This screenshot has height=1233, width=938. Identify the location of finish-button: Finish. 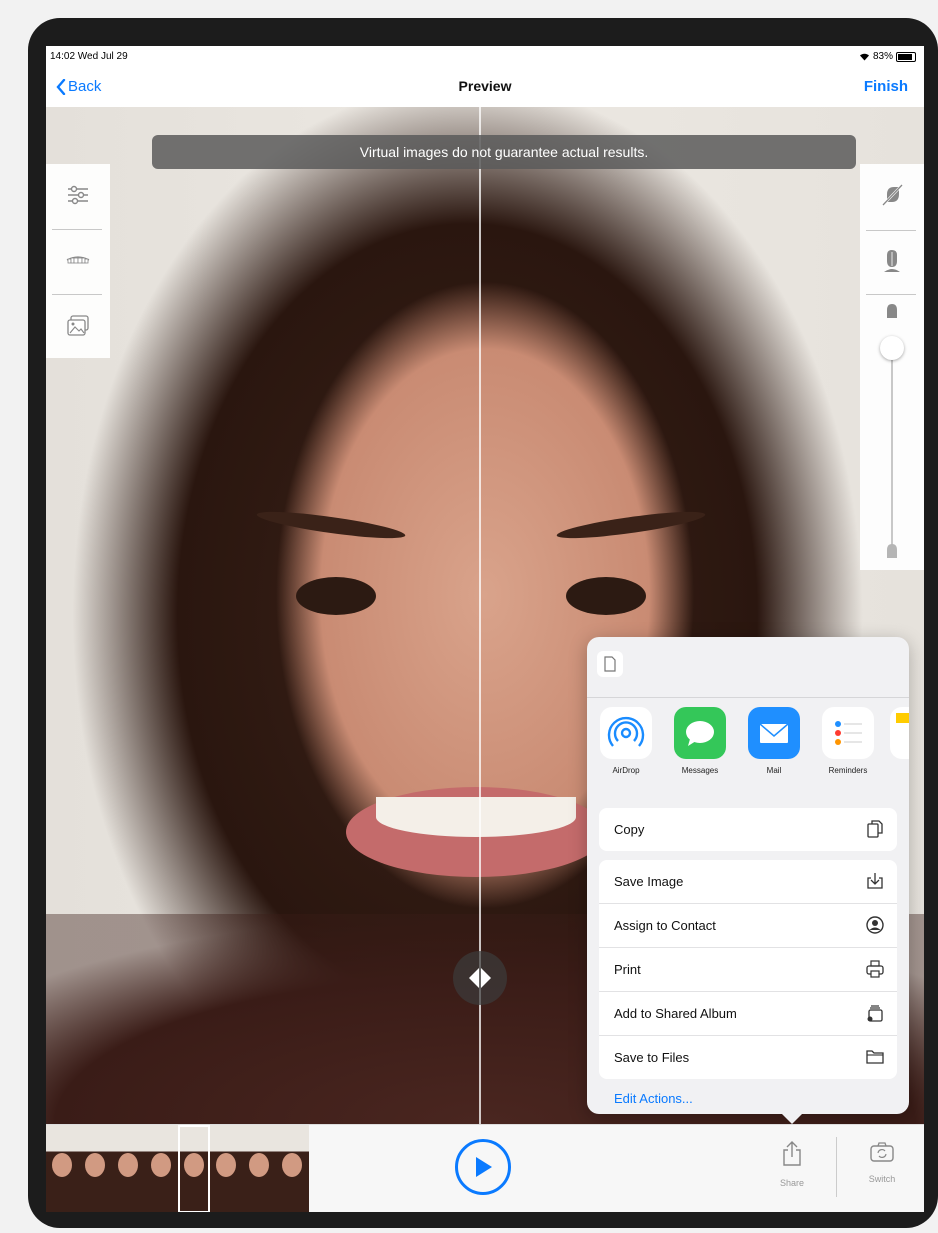
(886, 86).